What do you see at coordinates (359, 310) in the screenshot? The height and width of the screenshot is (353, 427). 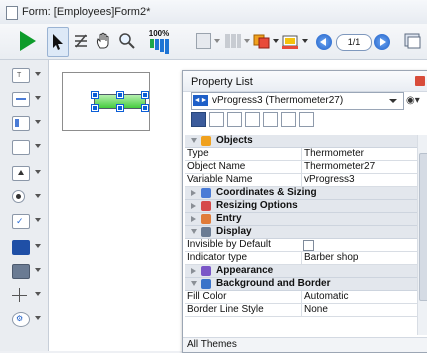 I see `property-value: None` at bounding box center [359, 310].